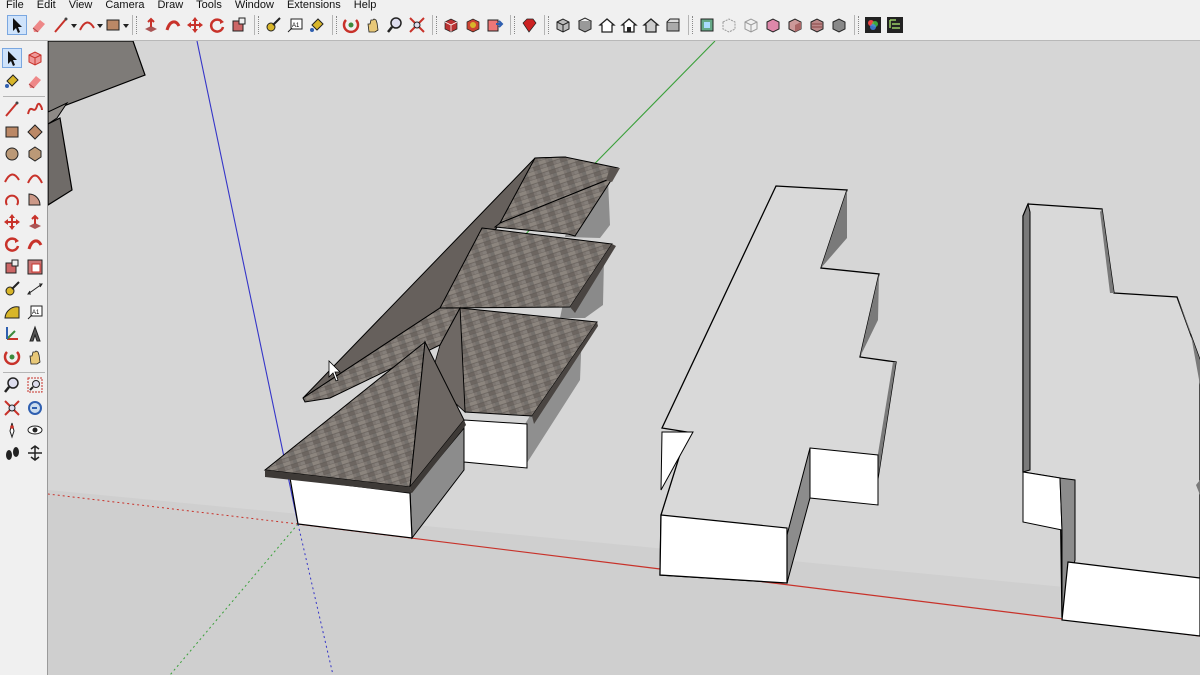  What do you see at coordinates (35, 289) in the screenshot?
I see `left-toolbar-dimension-icon` at bounding box center [35, 289].